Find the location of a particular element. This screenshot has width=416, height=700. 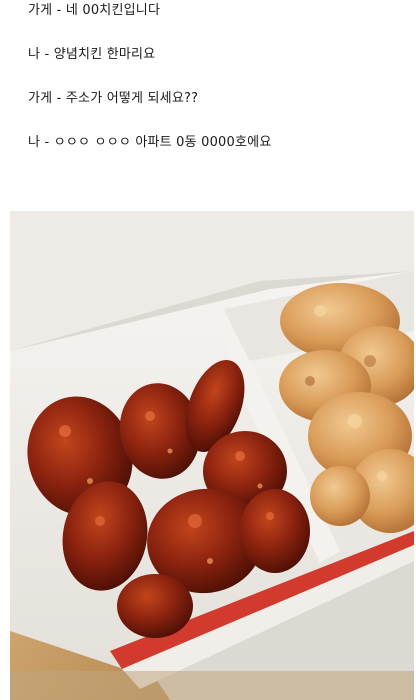

dialogue-line-my-order: 나 - 양념치킨 한마리요 is located at coordinates (92, 54).